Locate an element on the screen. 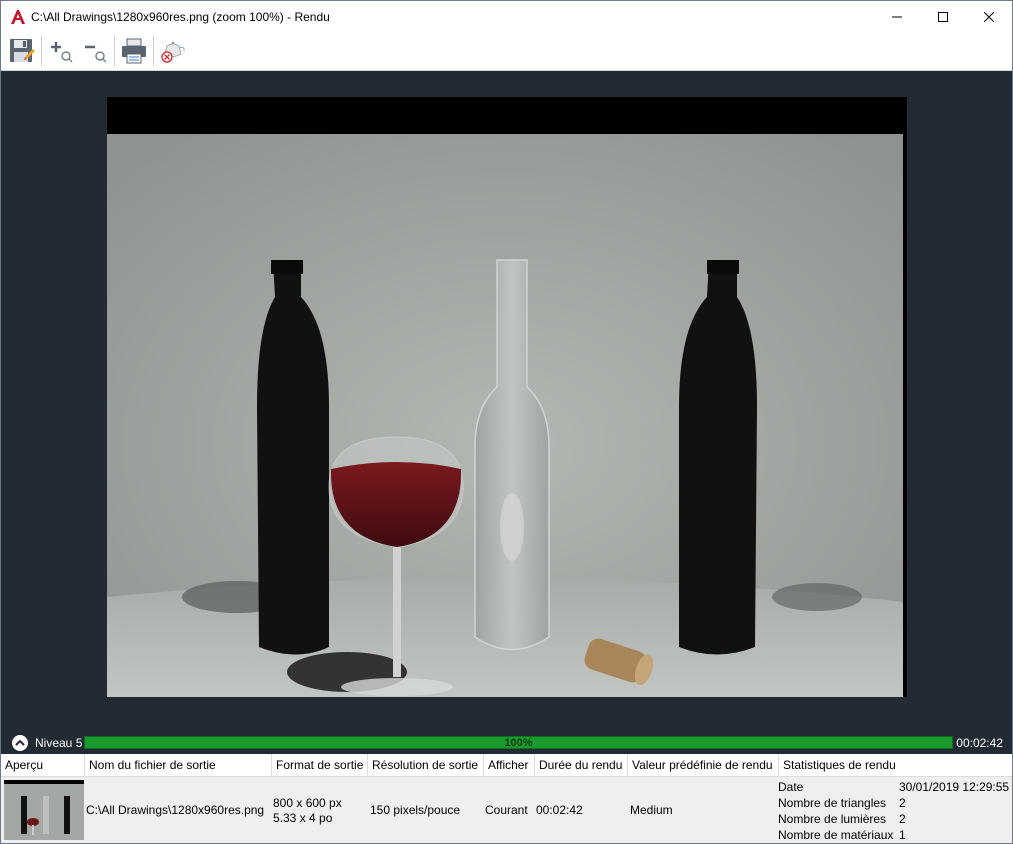 The width and height of the screenshot is (1013, 844). stat-value-triangles: 2 is located at coordinates (902, 803).